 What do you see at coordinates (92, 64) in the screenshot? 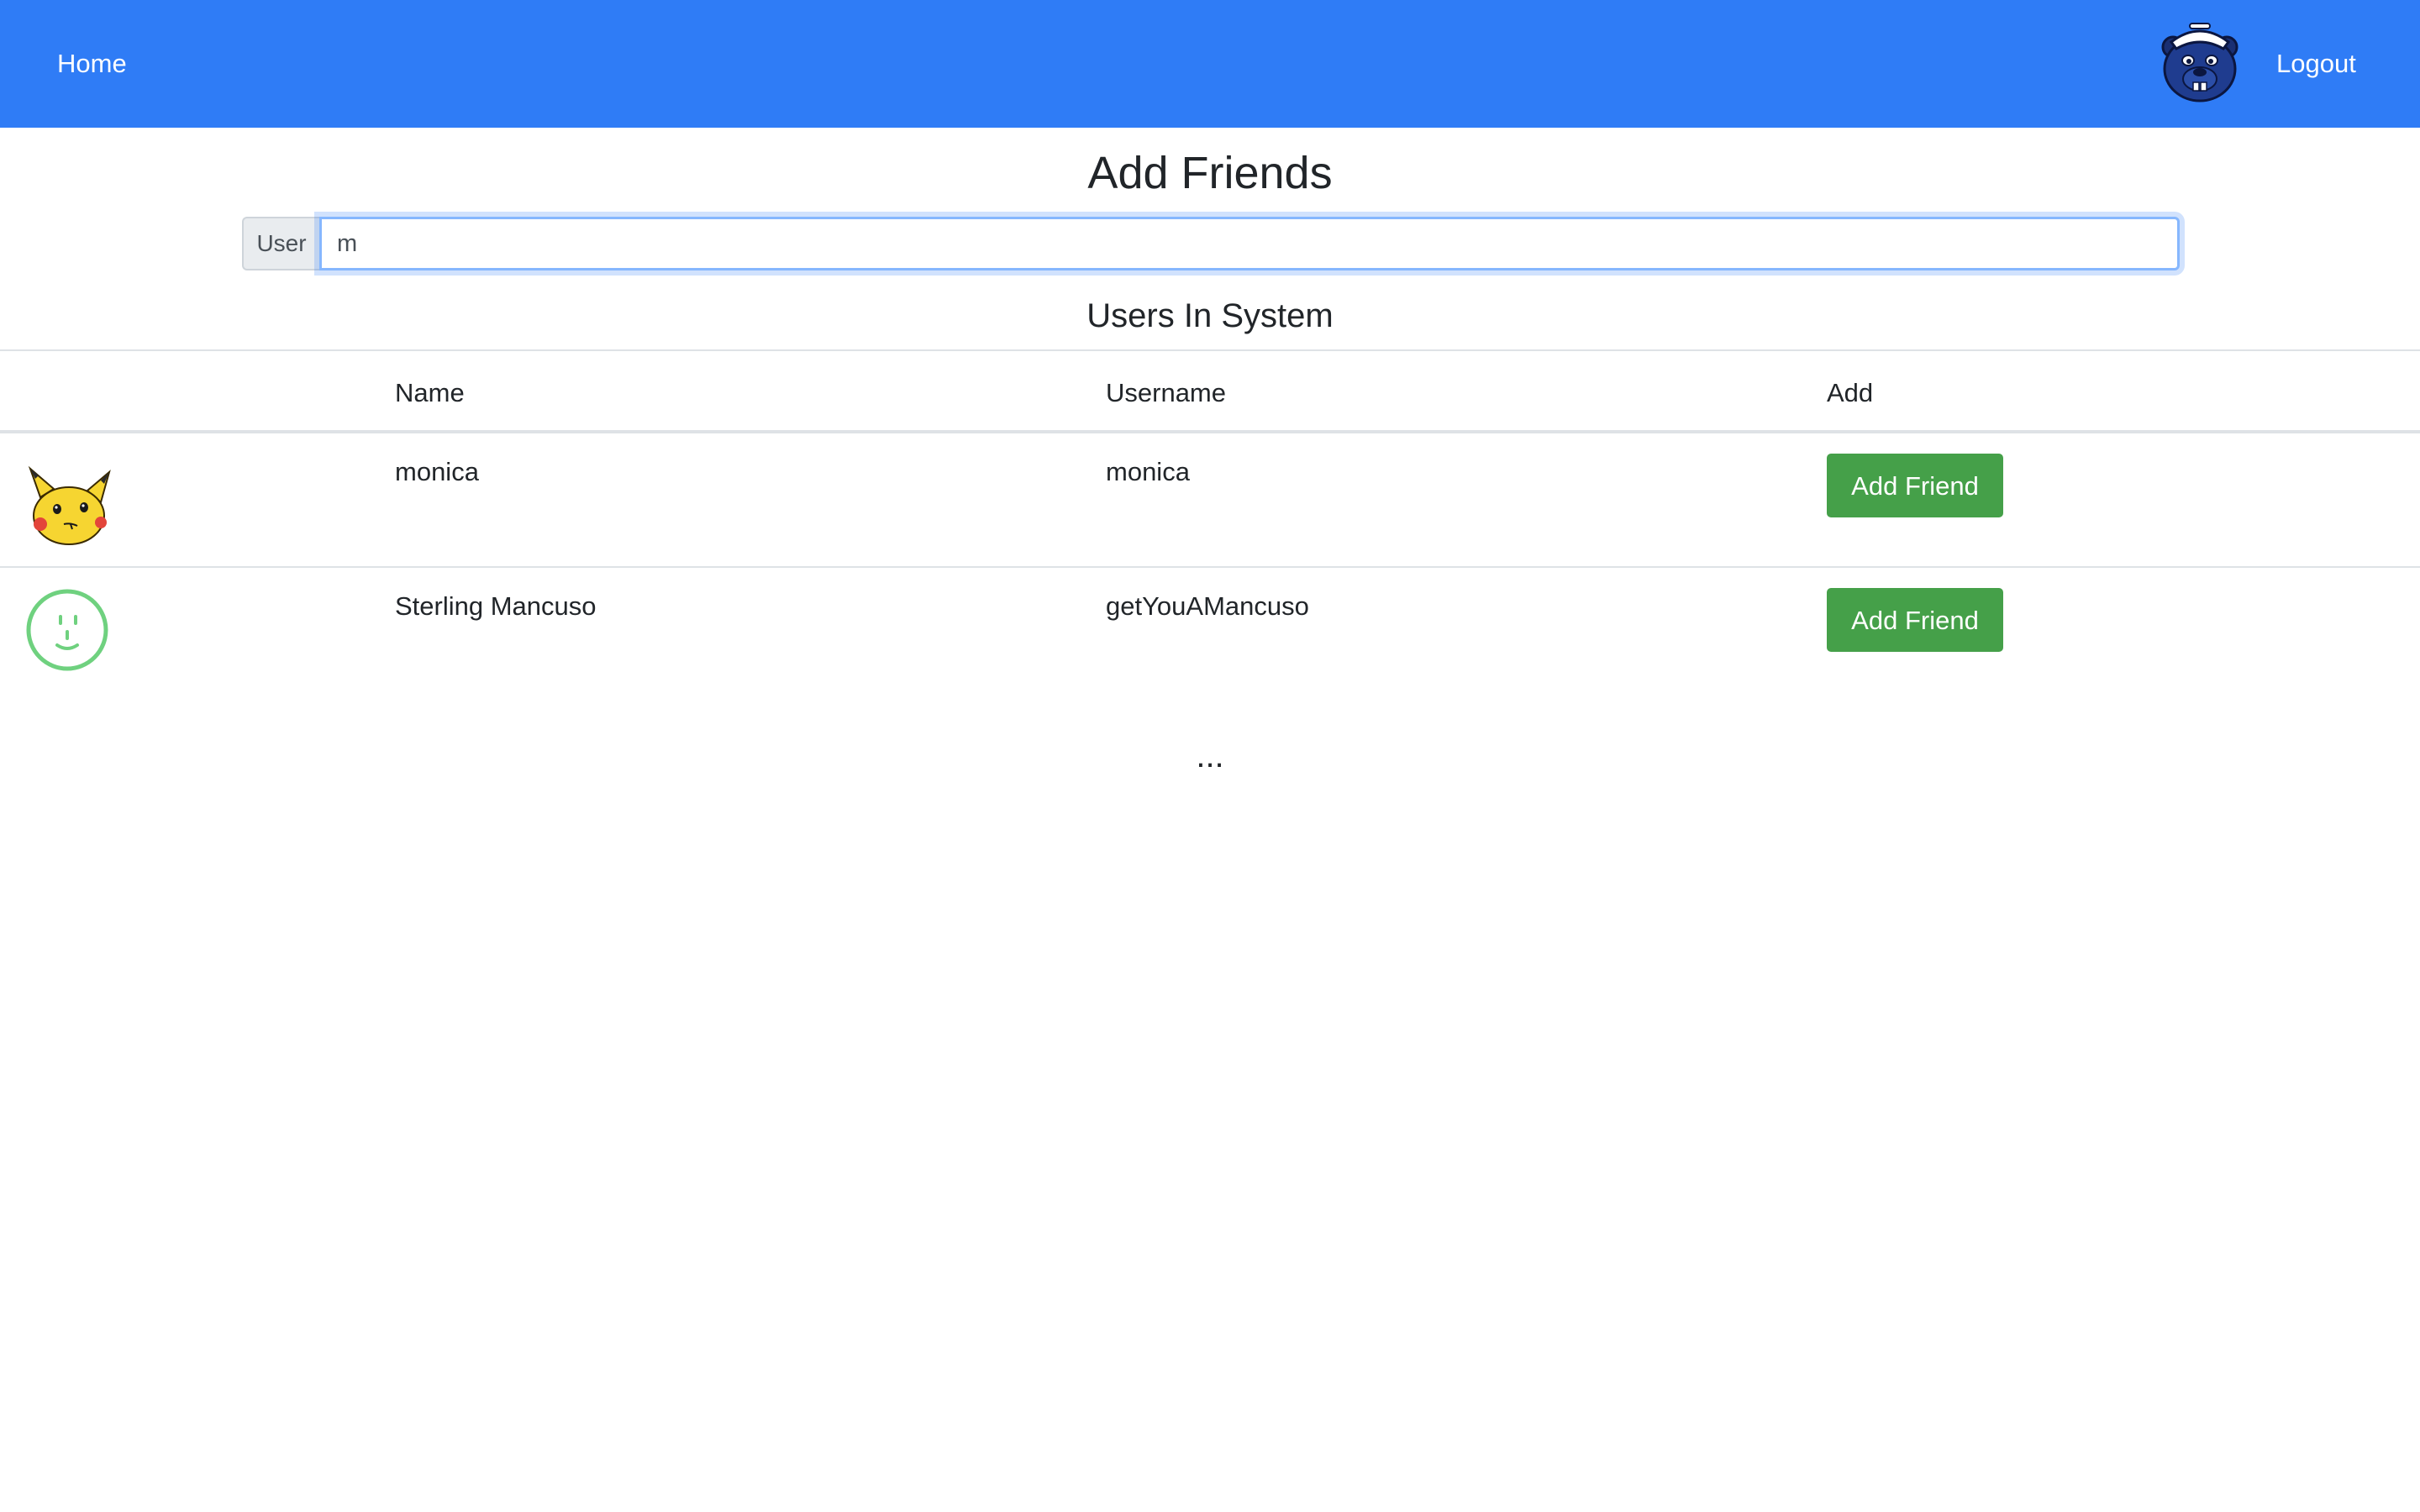
I see `nav-home-link: Home` at bounding box center [92, 64].